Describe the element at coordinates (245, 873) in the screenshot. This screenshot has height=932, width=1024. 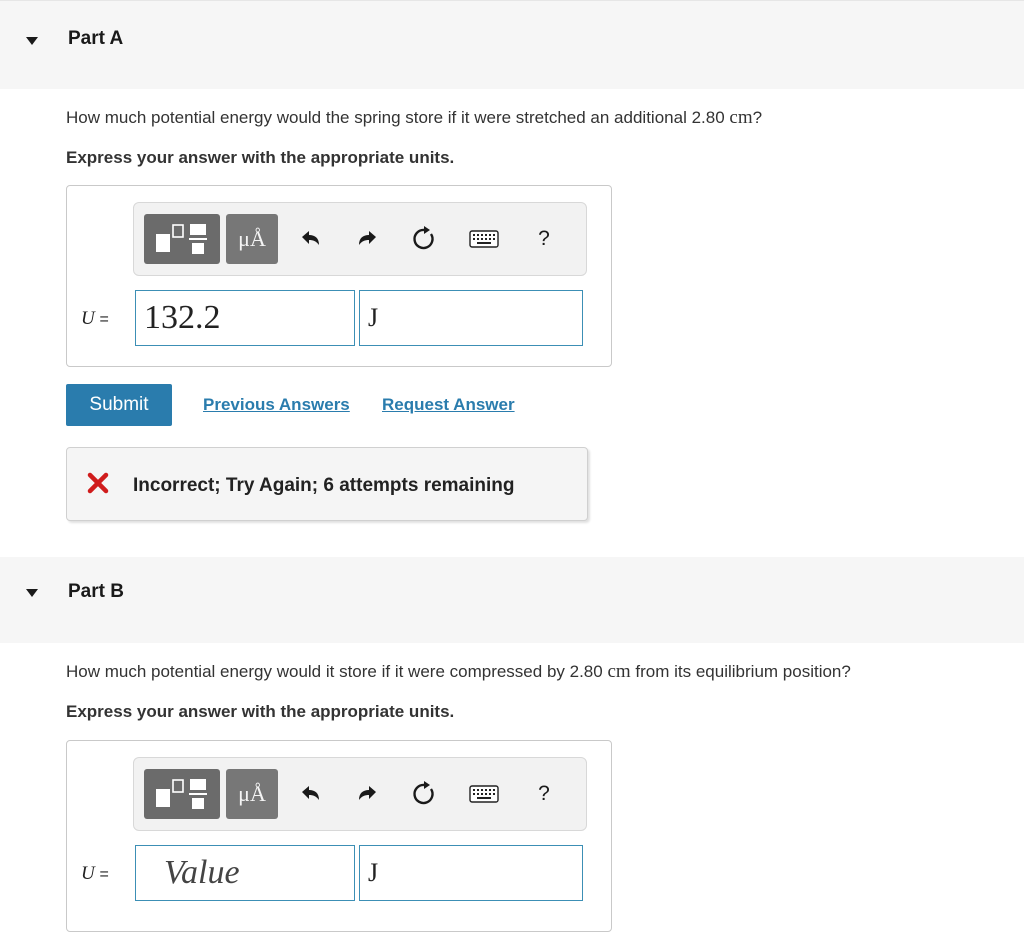
I see `value-input: Value` at that location.